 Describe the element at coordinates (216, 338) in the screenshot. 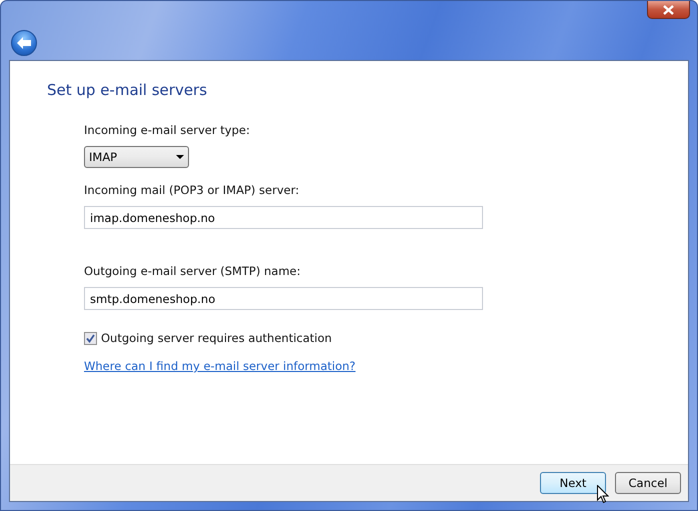

I see `checkbox-label: Outgoing server requires authentication` at that location.